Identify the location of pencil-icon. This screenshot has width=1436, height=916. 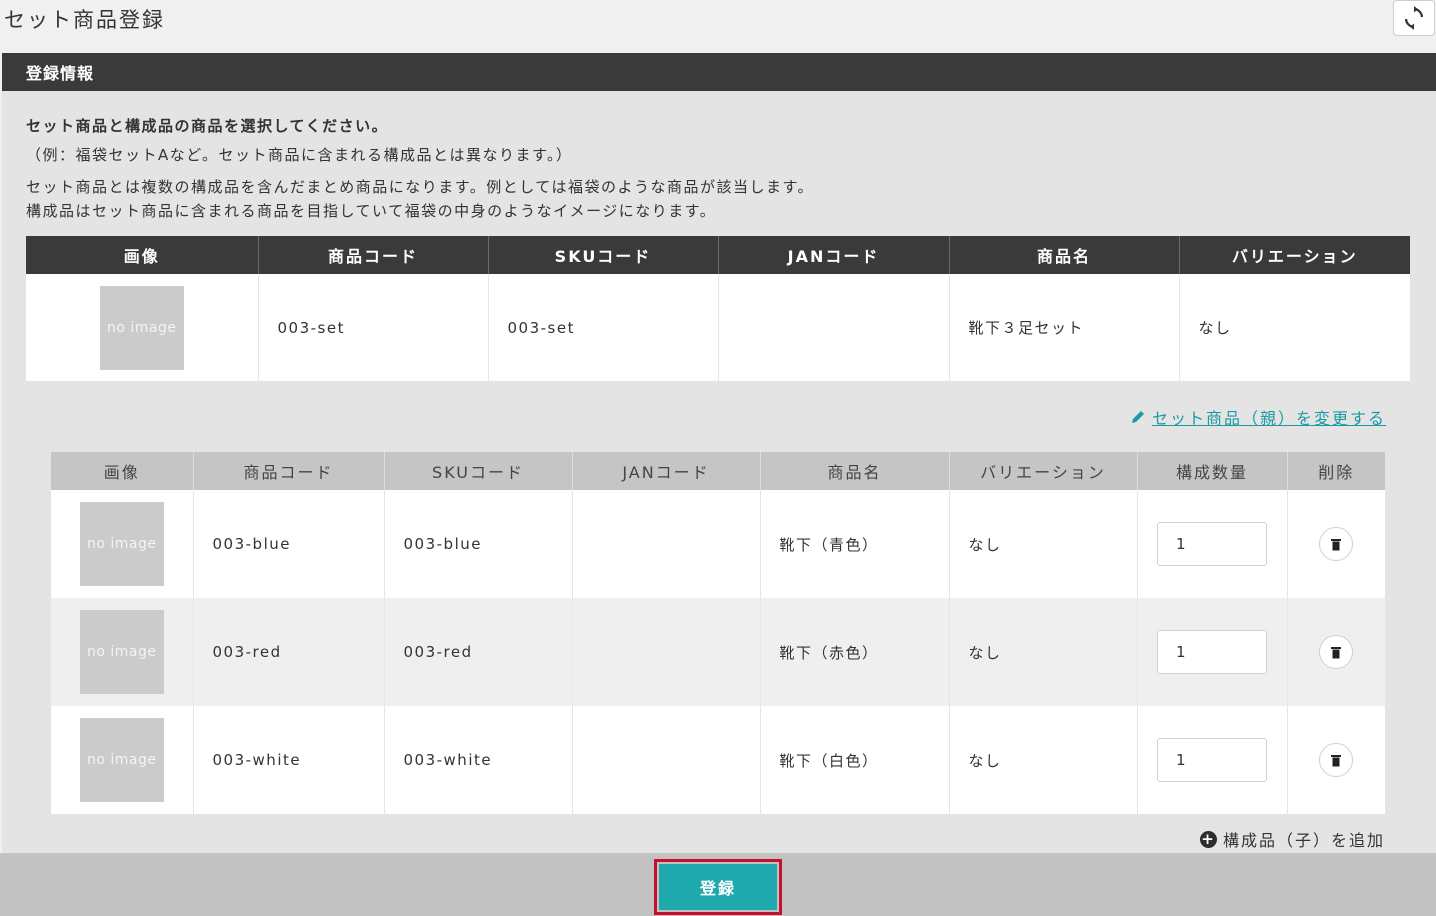
(1138, 417).